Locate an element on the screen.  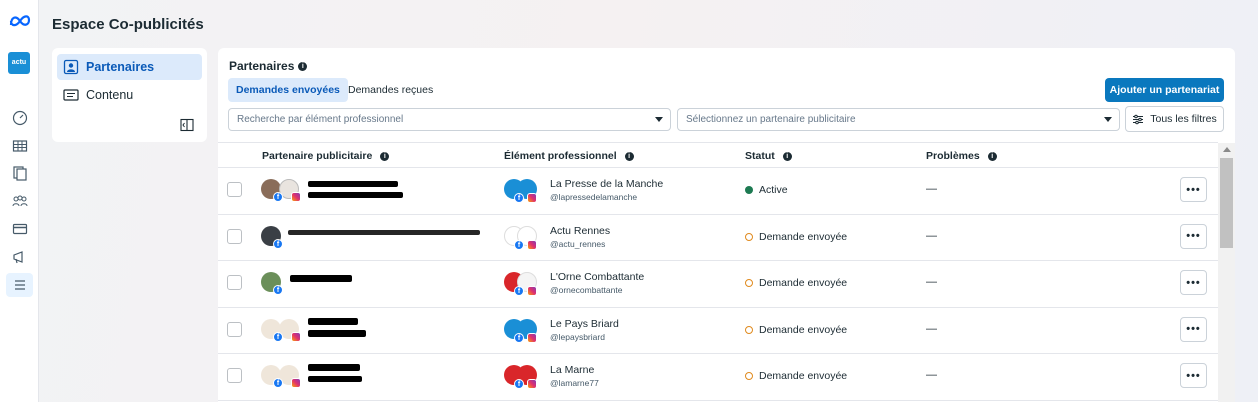
column-header-problemes: Problèmes i is located at coordinates (961, 156).